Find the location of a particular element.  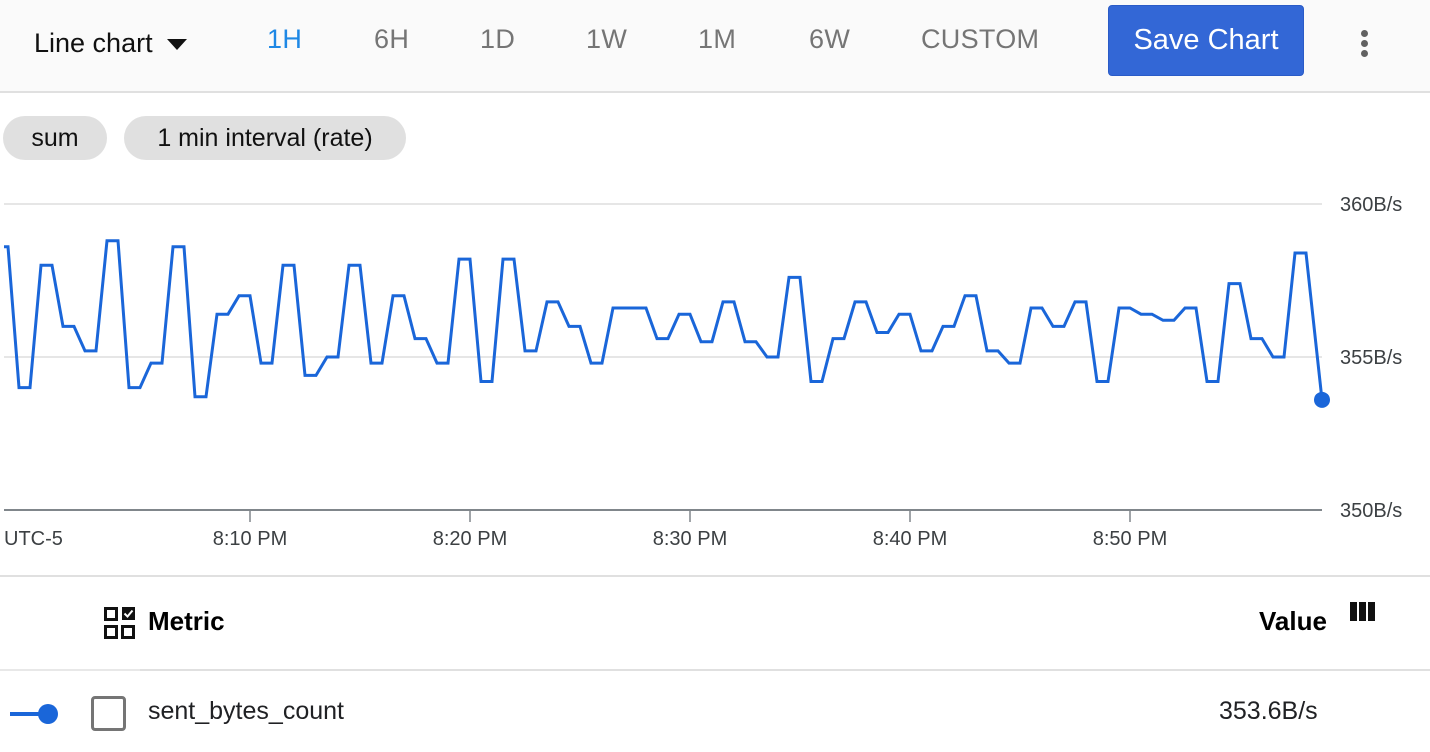

chart-table-divider is located at coordinates (715, 576).